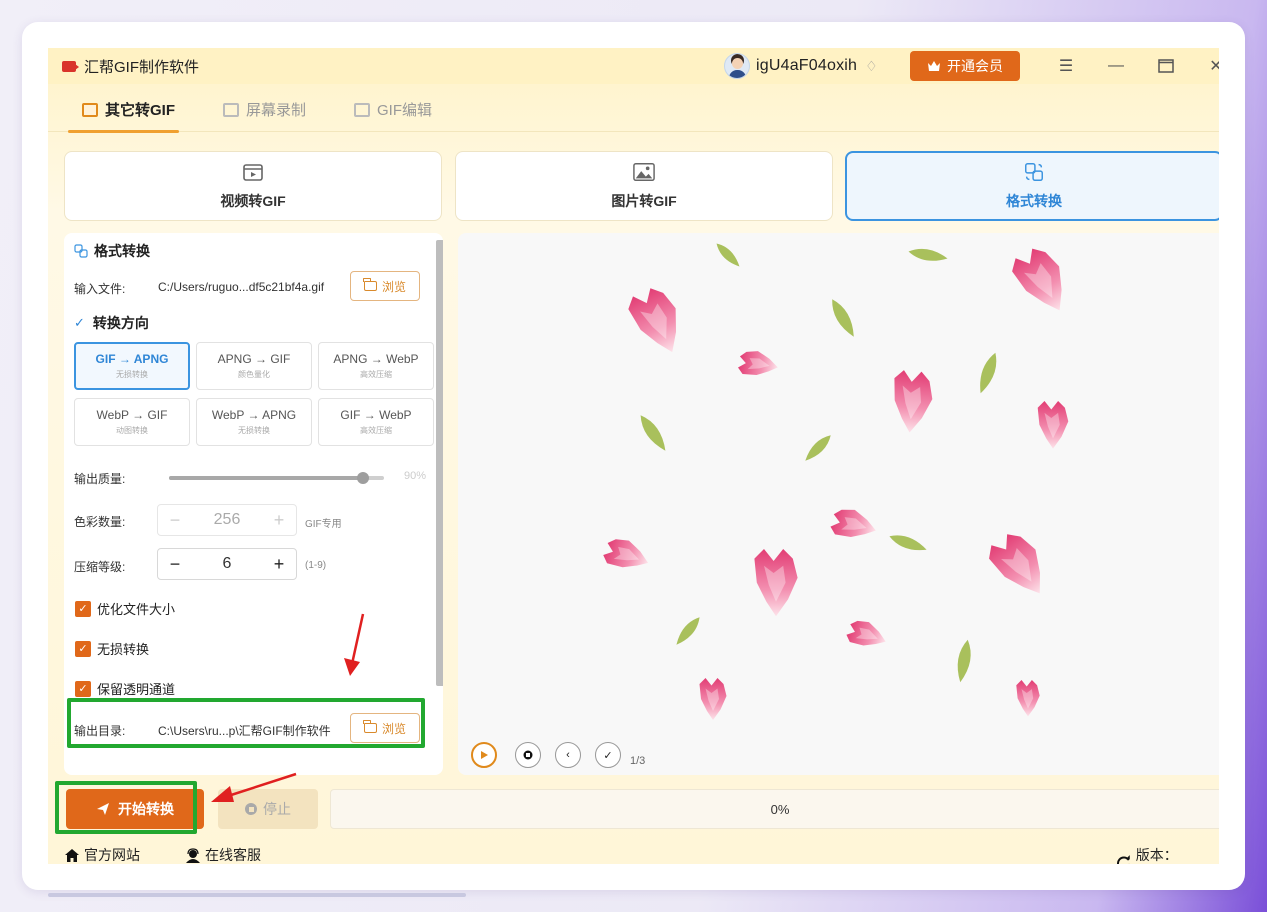 The height and width of the screenshot is (912, 1267). What do you see at coordinates (405, 110) in the screenshot?
I see `tab-label: GIF编辑` at bounding box center [405, 110].